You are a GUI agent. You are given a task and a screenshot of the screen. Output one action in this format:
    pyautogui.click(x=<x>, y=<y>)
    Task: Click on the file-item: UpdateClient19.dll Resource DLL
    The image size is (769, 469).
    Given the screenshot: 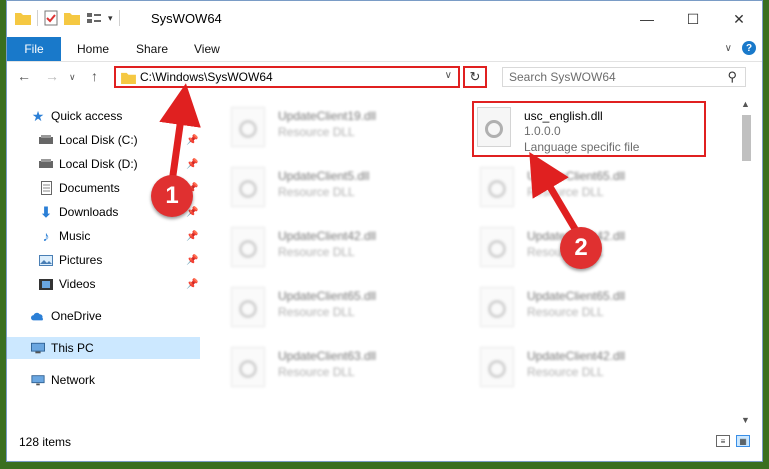 What is the action you would take?
    pyautogui.click(x=351, y=127)
    